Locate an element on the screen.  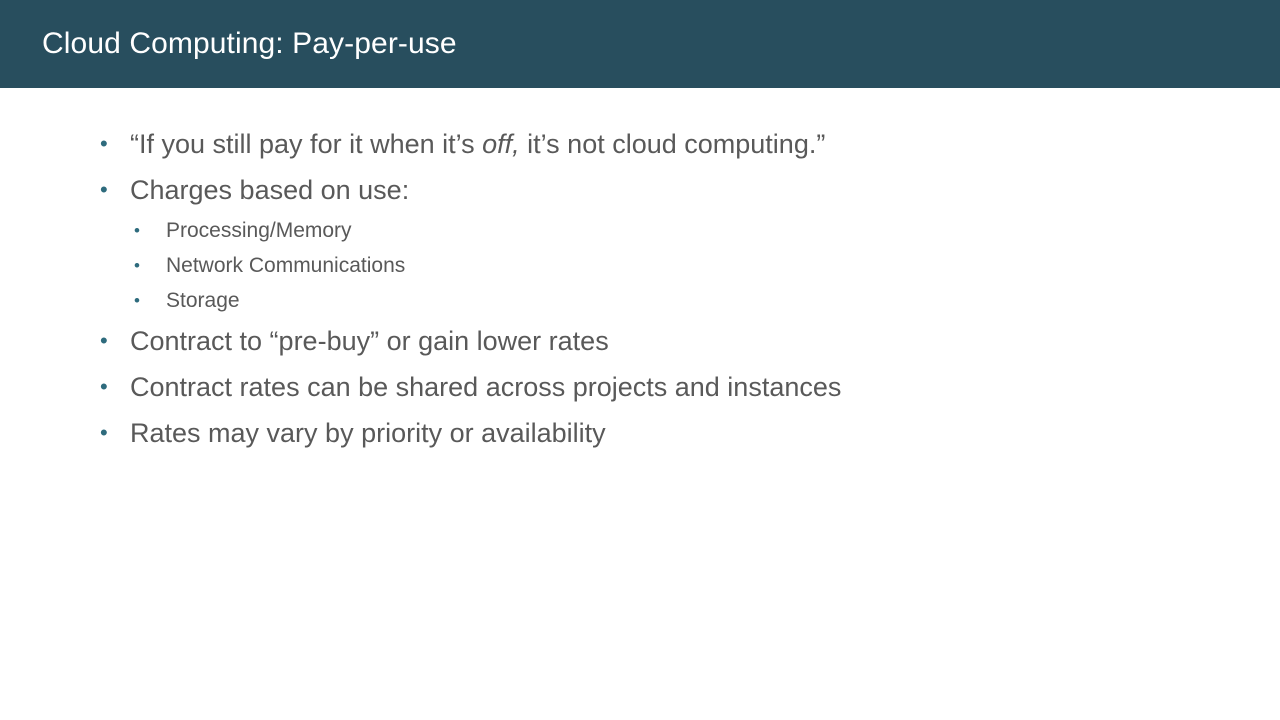
slide-title-bar: Cloud Computing: Pay-per-use is located at coordinates (640, 44).